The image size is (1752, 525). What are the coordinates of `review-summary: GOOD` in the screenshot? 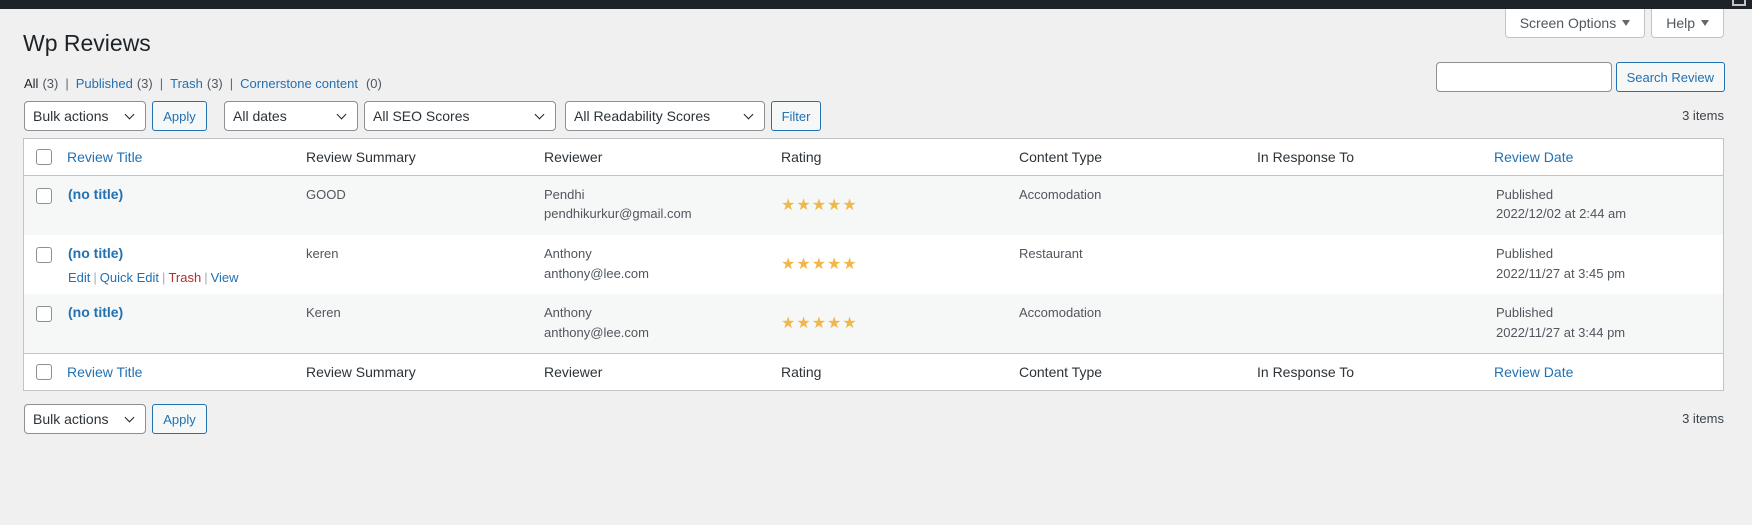 It's located at (326, 194).